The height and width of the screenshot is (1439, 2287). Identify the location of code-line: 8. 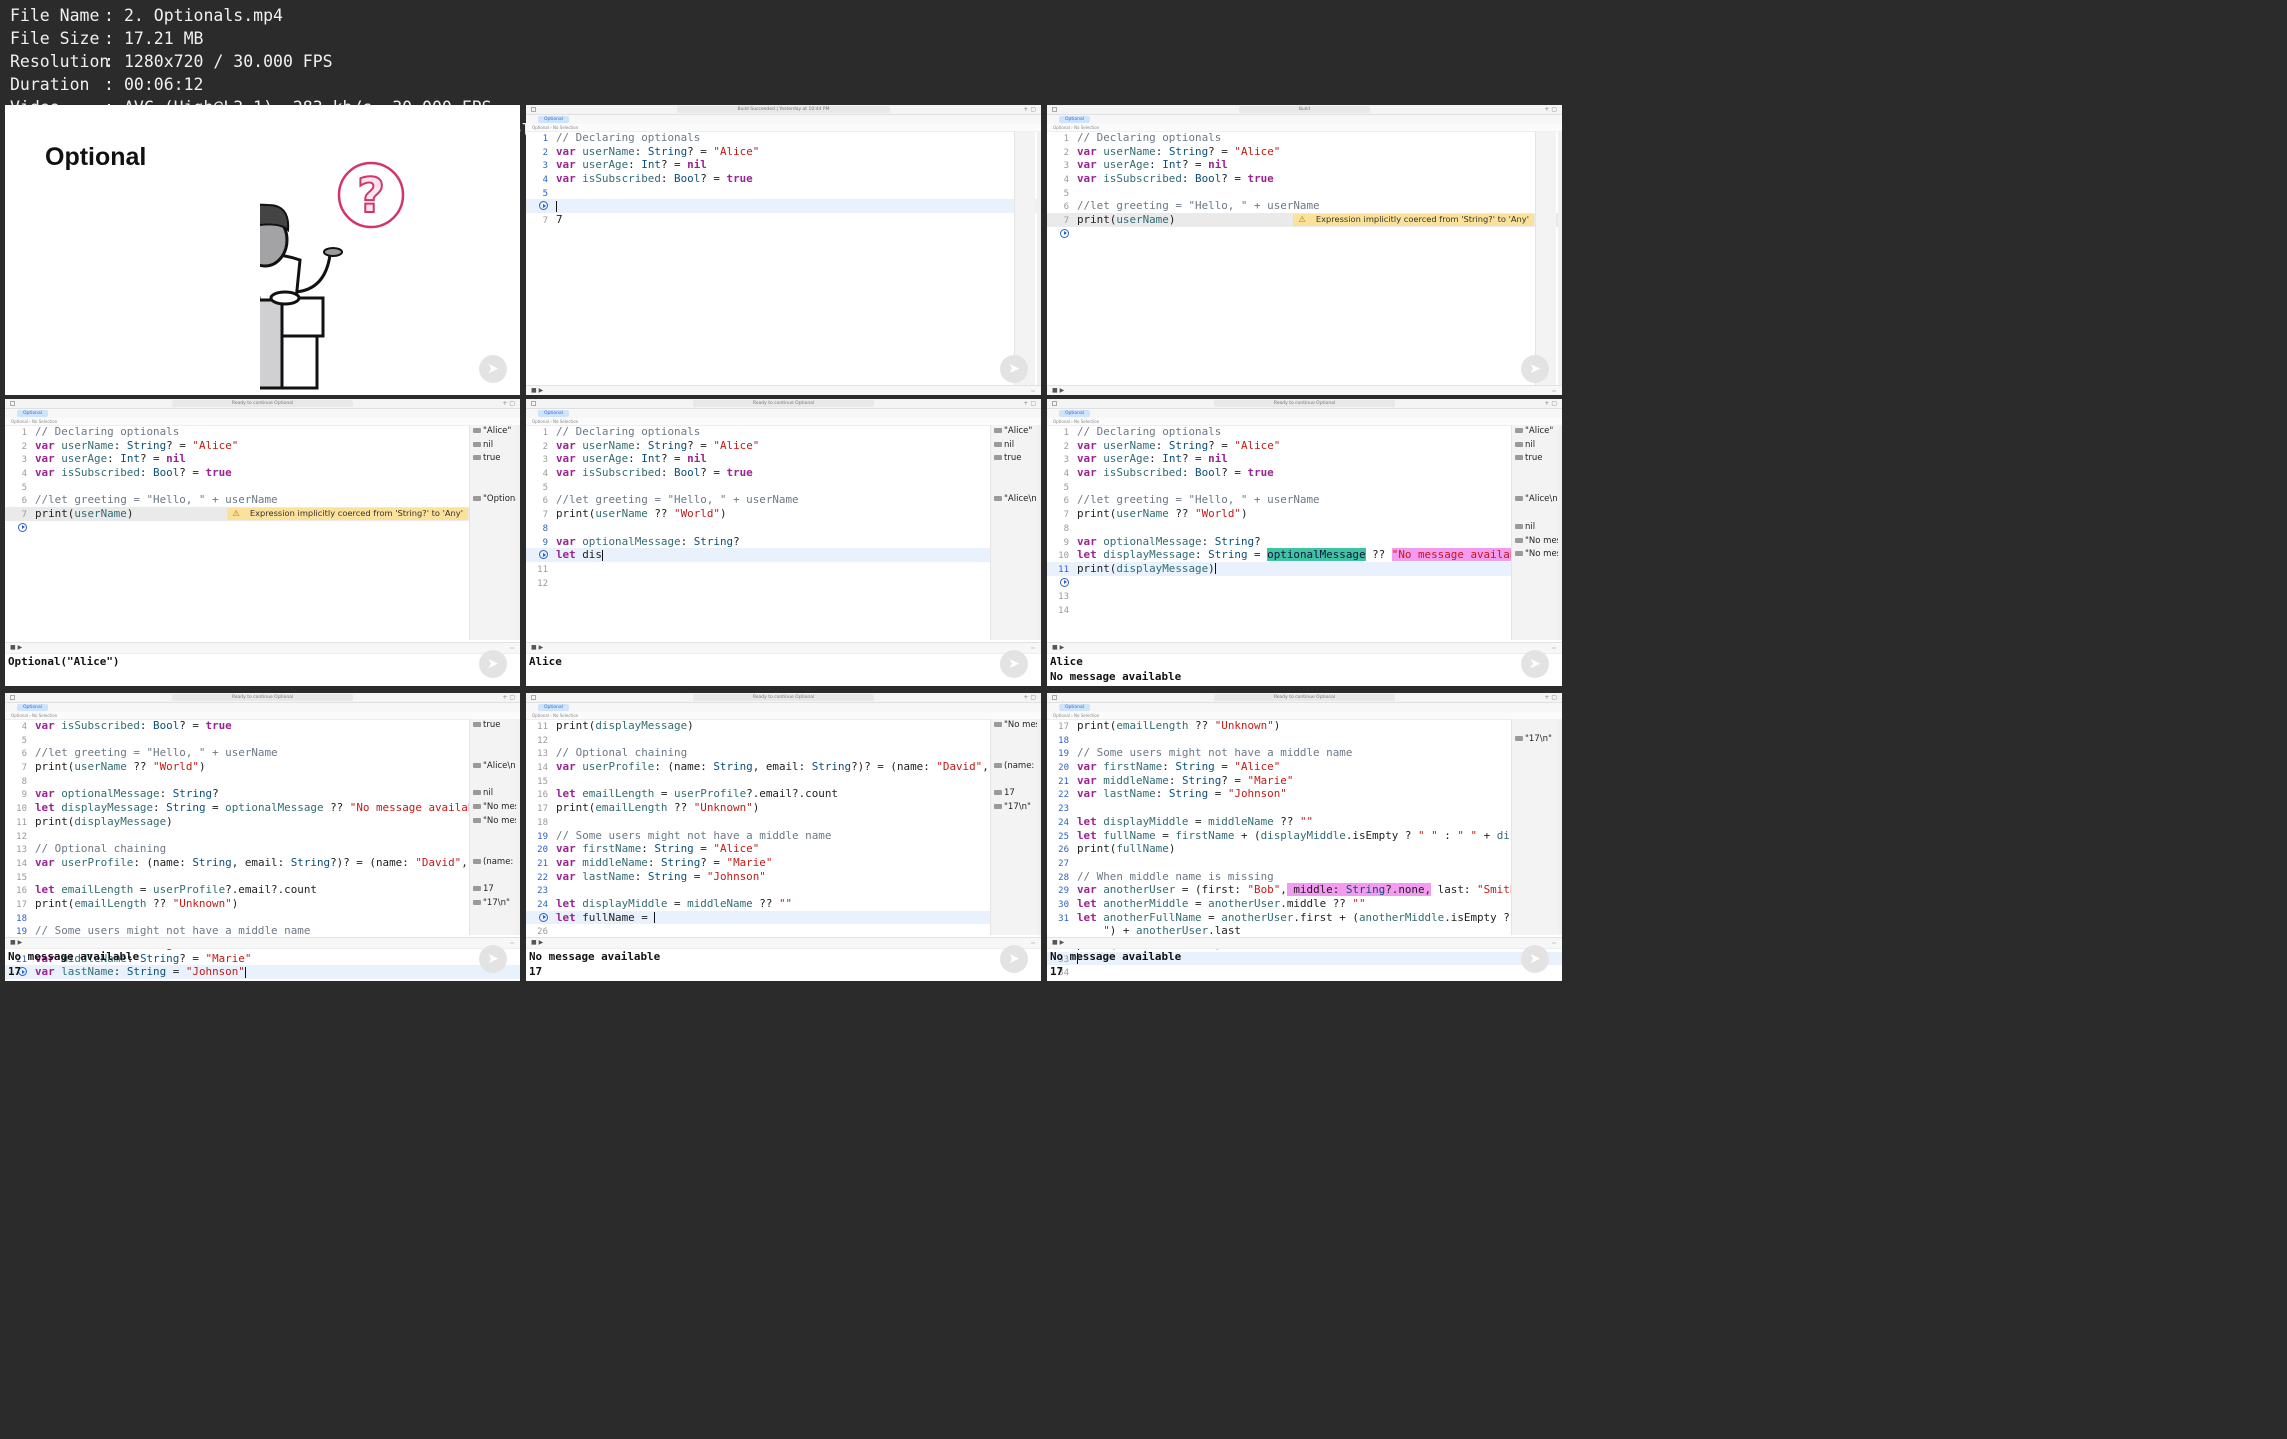
(783, 528).